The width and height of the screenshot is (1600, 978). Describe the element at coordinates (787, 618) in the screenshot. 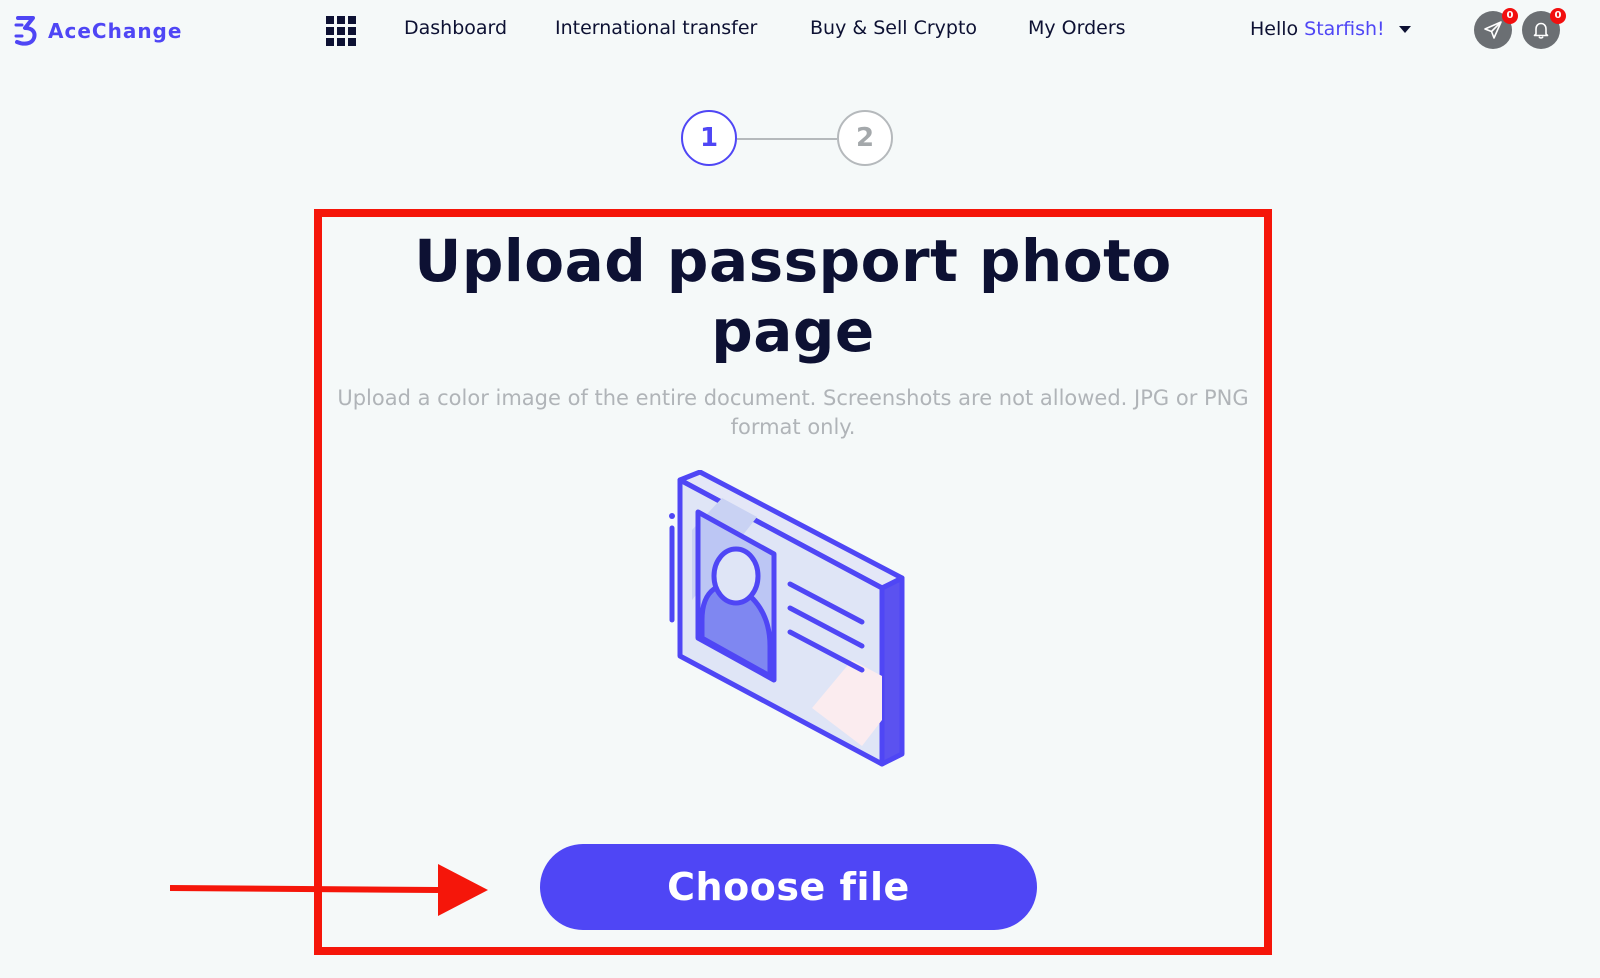

I see `id-card-icon` at that location.